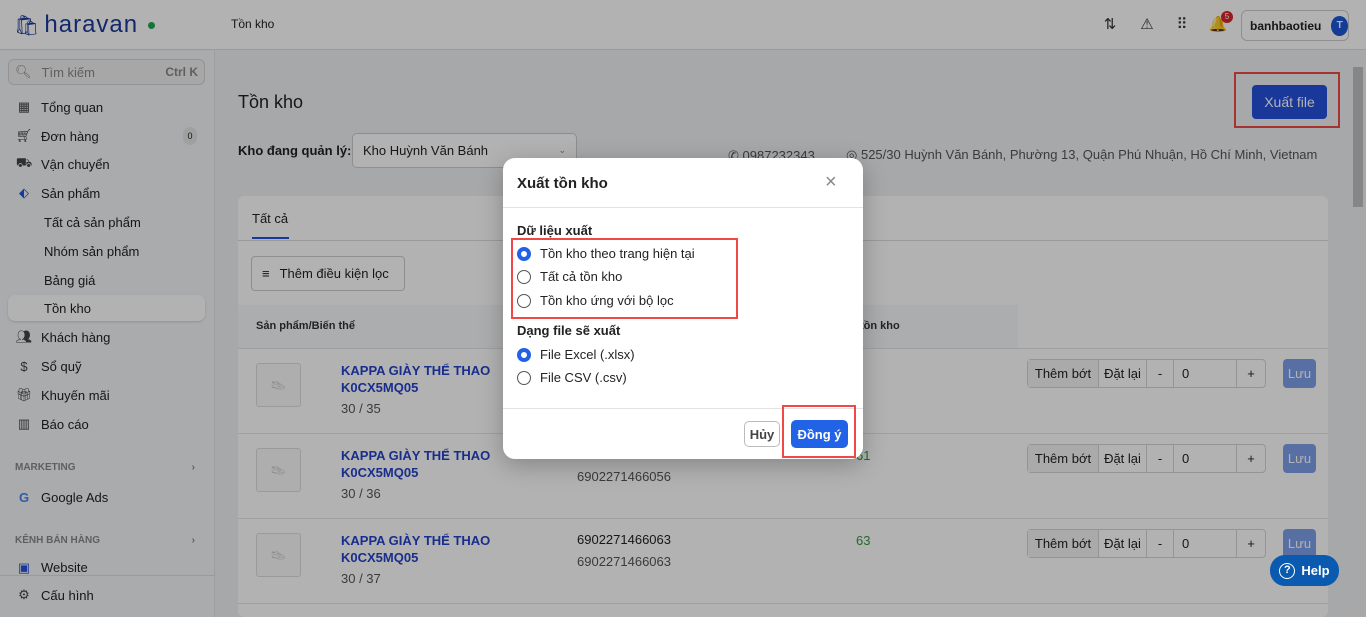  I want to click on cancel-button: Hủy, so click(762, 434).